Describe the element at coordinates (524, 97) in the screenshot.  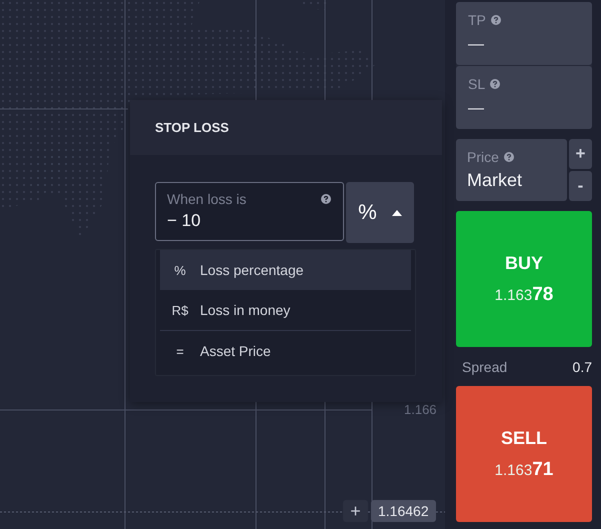
I see `stop-loss-field: SL —` at that location.